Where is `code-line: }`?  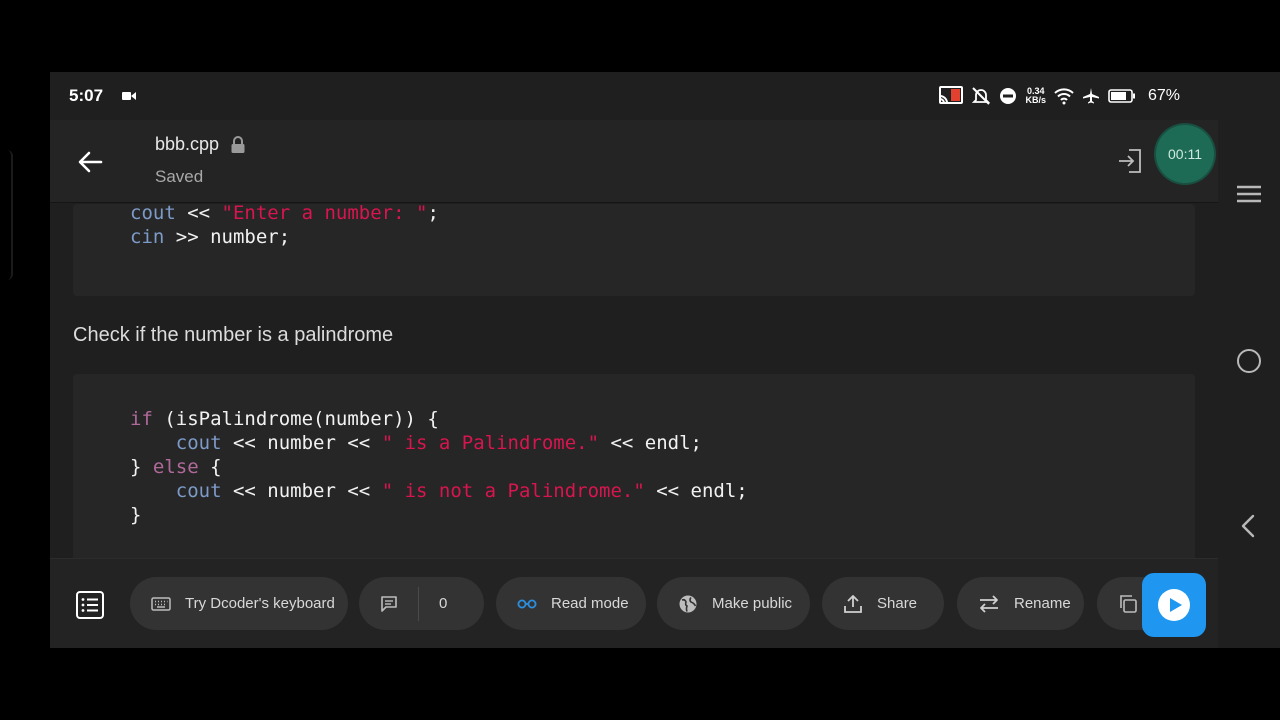 code-line: } is located at coordinates (136, 515).